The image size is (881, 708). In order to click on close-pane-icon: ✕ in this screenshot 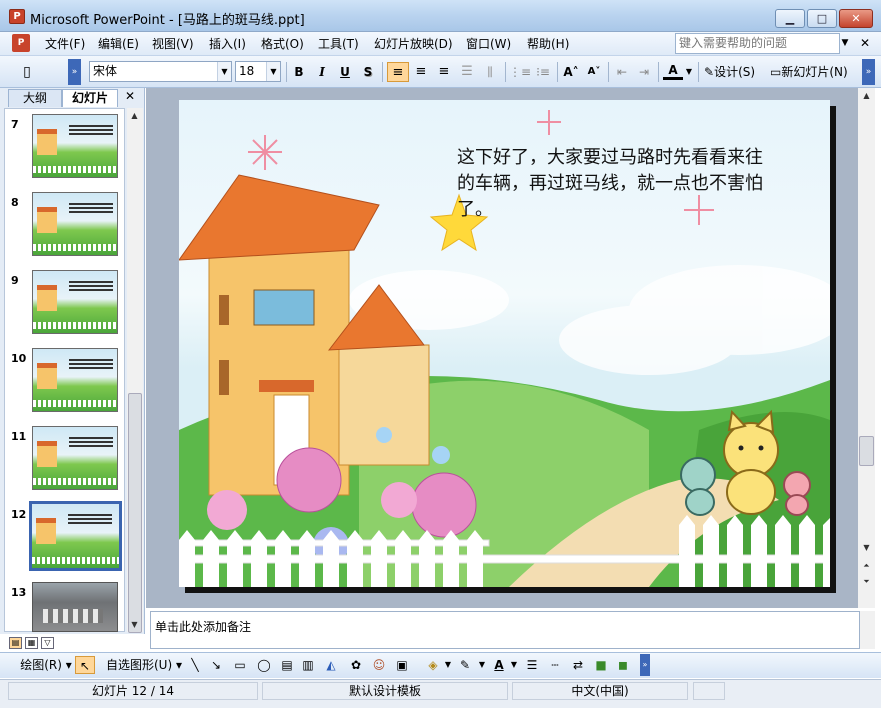, I will do `click(130, 96)`.